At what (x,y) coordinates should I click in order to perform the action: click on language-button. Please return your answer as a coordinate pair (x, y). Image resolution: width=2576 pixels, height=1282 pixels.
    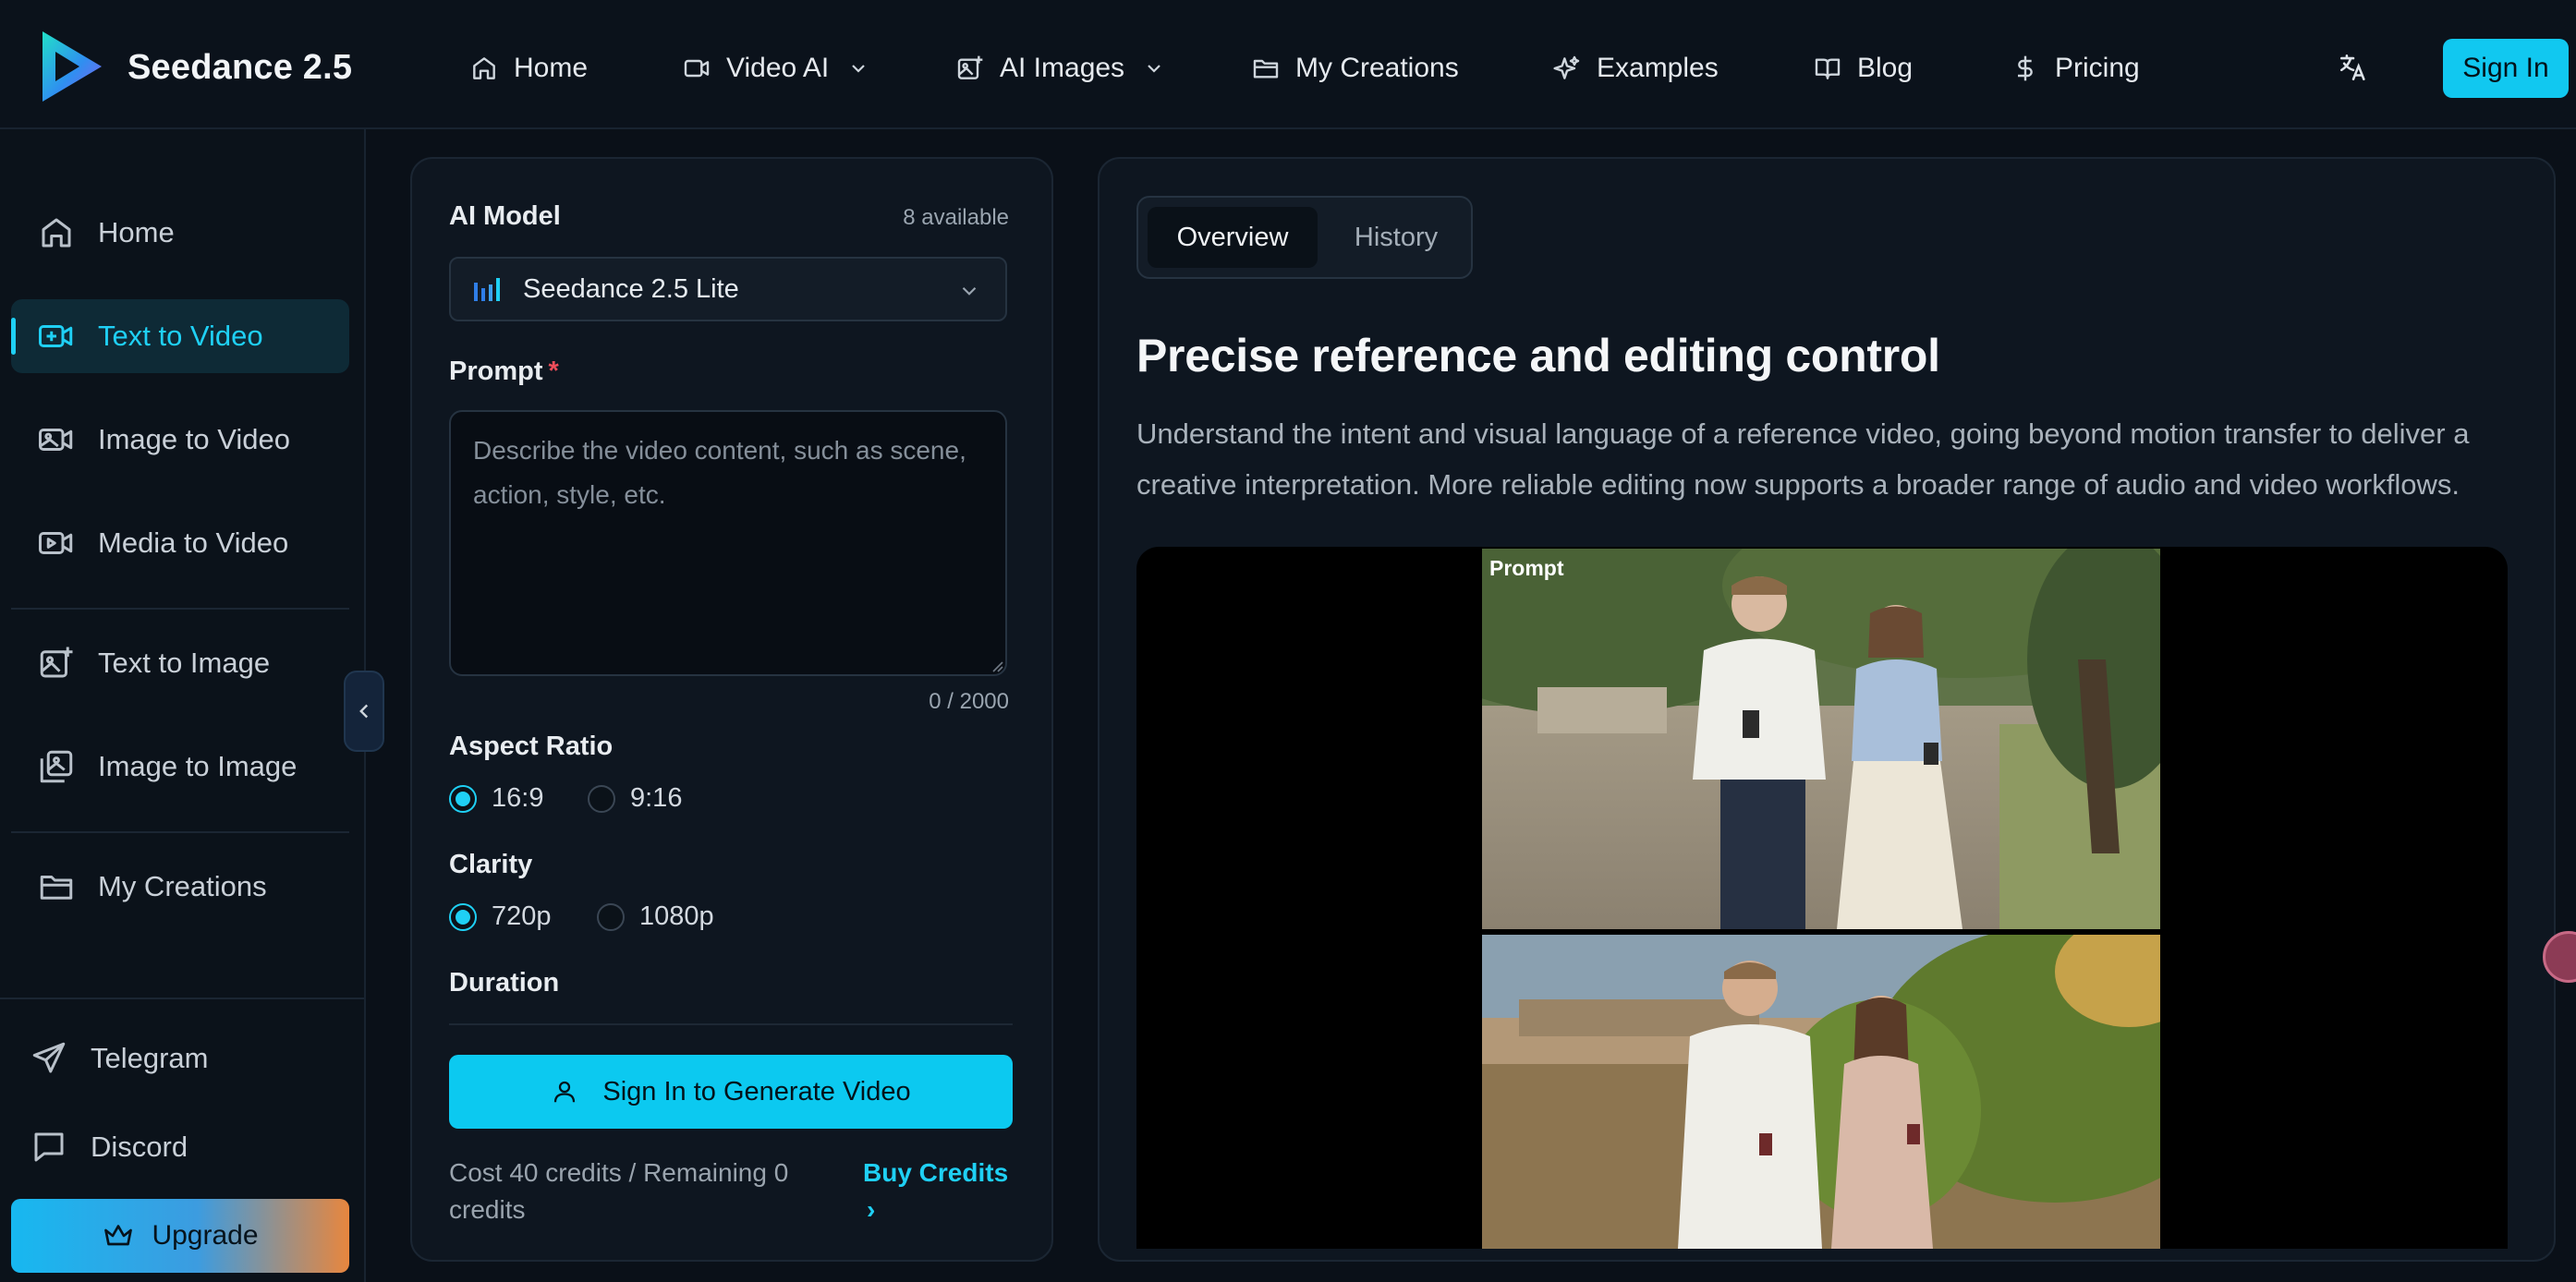
    Looking at the image, I should click on (2353, 67).